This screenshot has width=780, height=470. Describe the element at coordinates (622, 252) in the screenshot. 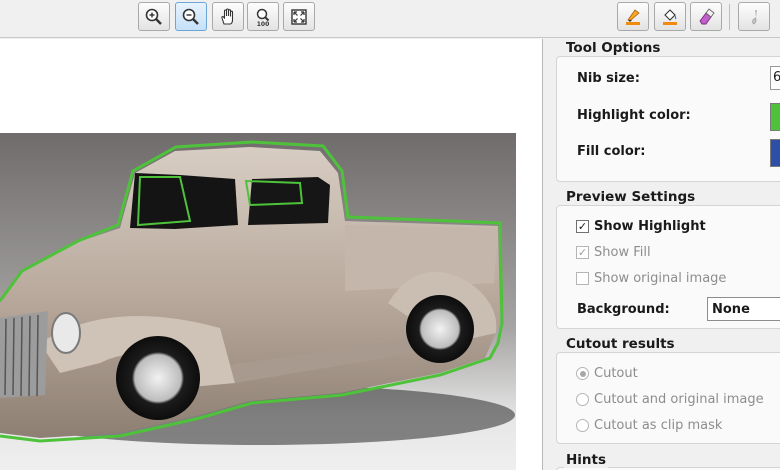

I see `show-fill-label: Show Fill` at that location.